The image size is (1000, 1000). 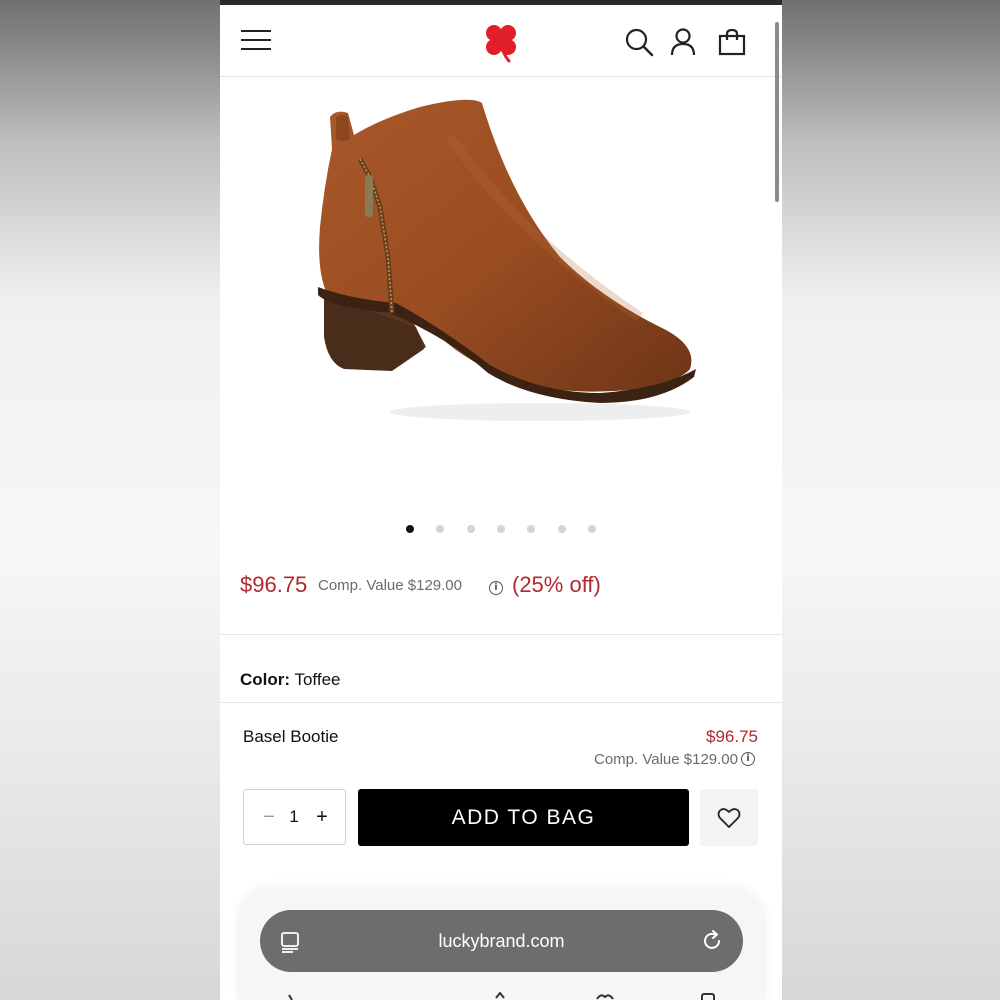 I want to click on color-label: Color:, so click(x=265, y=679).